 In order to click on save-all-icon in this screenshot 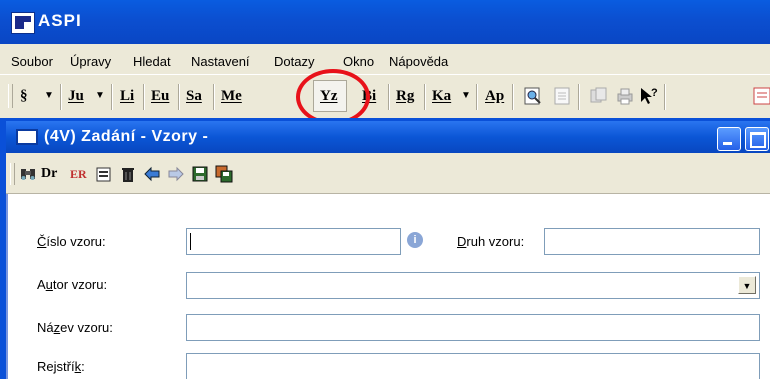, I will do `click(224, 174)`.